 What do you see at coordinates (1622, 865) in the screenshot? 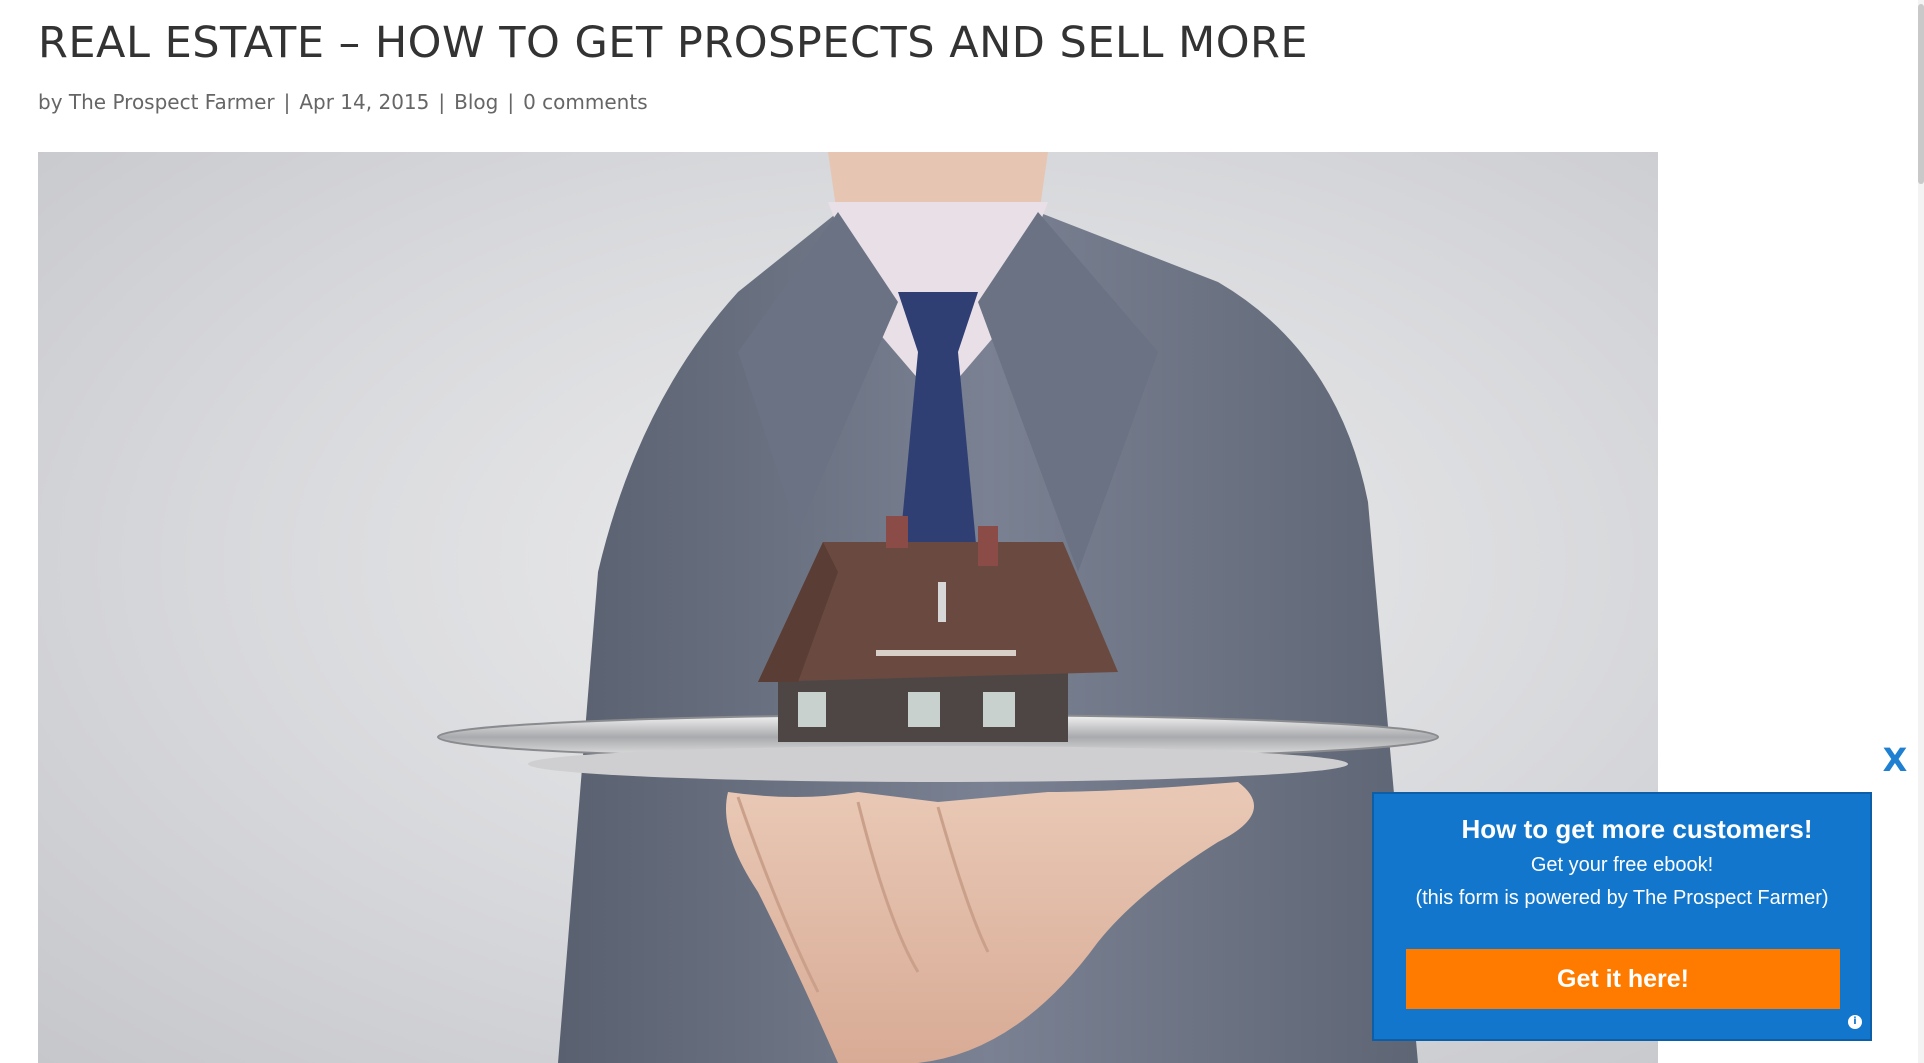
I see `popup-subheading: Get your free ebook!` at bounding box center [1622, 865].